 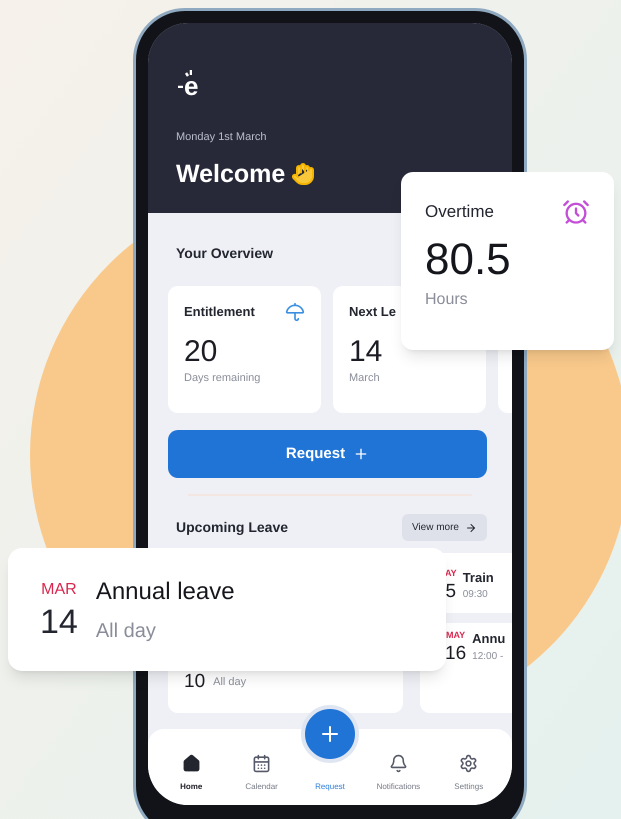 I want to click on leave-time: 09:30, so click(x=475, y=595).